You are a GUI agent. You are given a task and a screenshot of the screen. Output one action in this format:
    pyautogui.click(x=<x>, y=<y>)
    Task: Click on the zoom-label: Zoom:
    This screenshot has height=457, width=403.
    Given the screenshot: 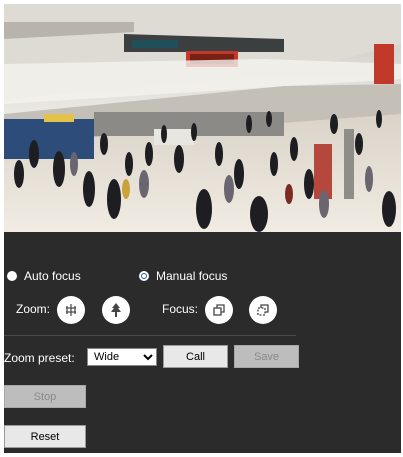 What is the action you would take?
    pyautogui.click(x=33, y=309)
    